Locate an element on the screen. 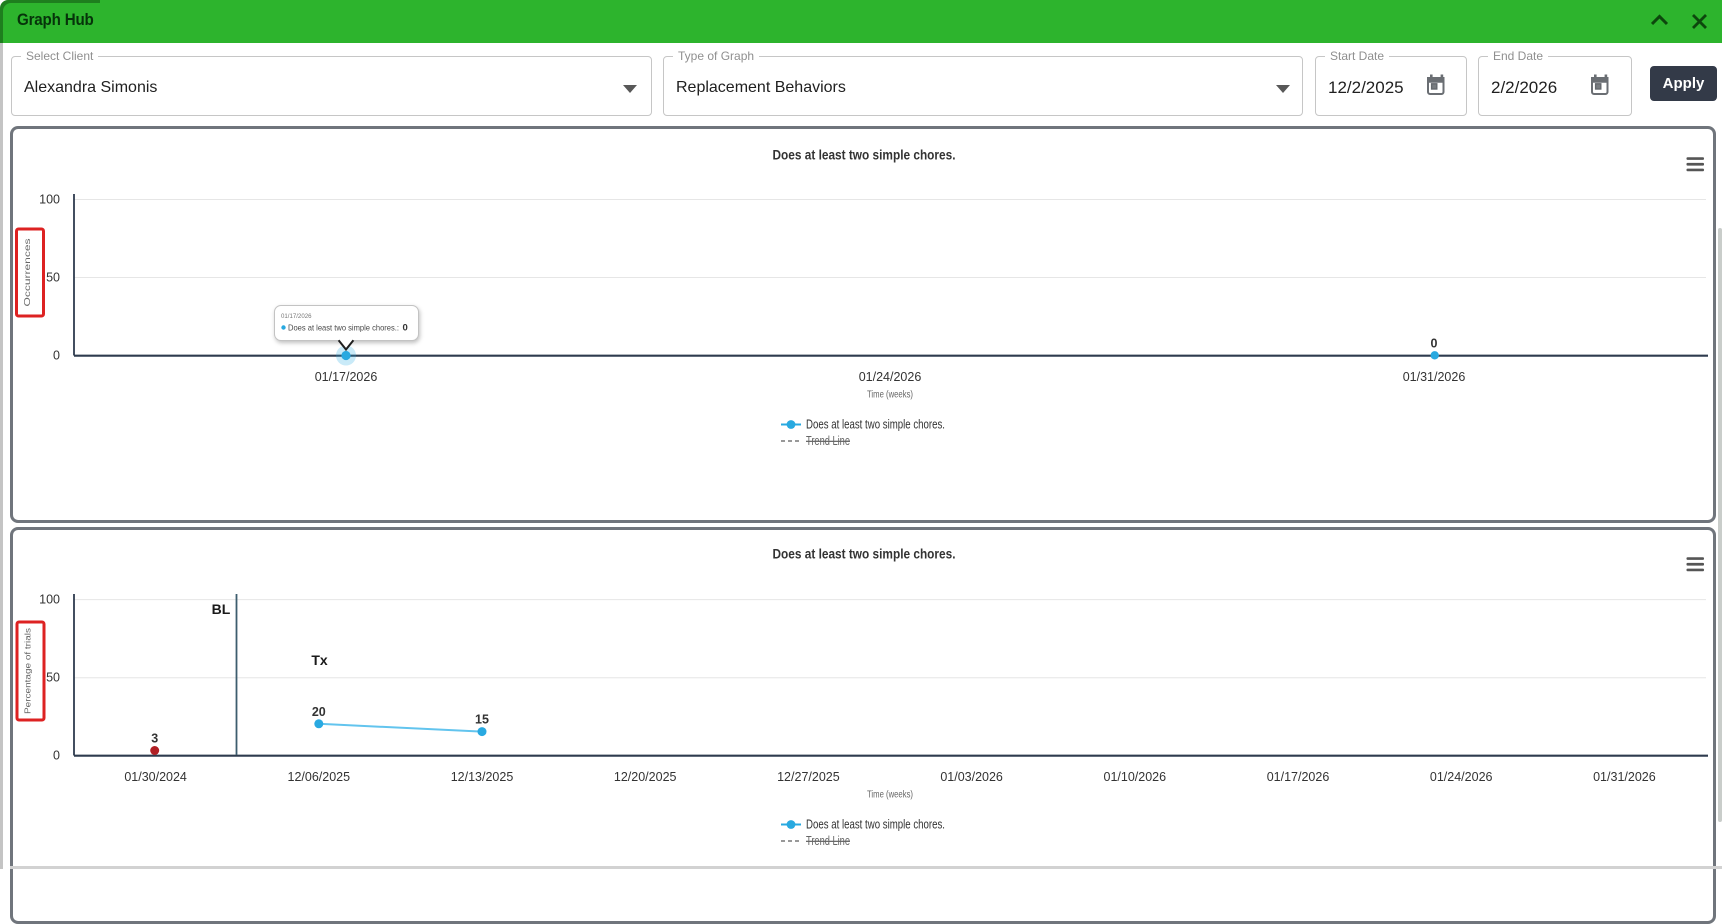  svg-text: 12/13/2025 is located at coordinates (482, 777).